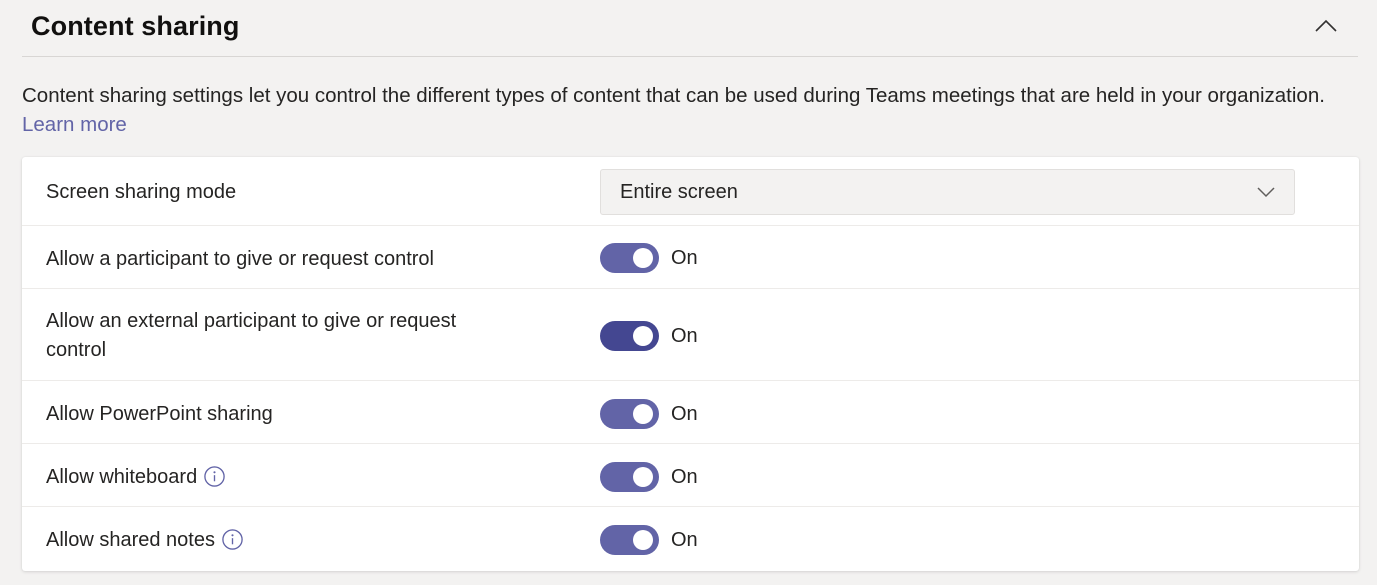 The width and height of the screenshot is (1377, 585). What do you see at coordinates (281, 477) in the screenshot?
I see `whiteboard-label-group: Allow whiteboard` at bounding box center [281, 477].